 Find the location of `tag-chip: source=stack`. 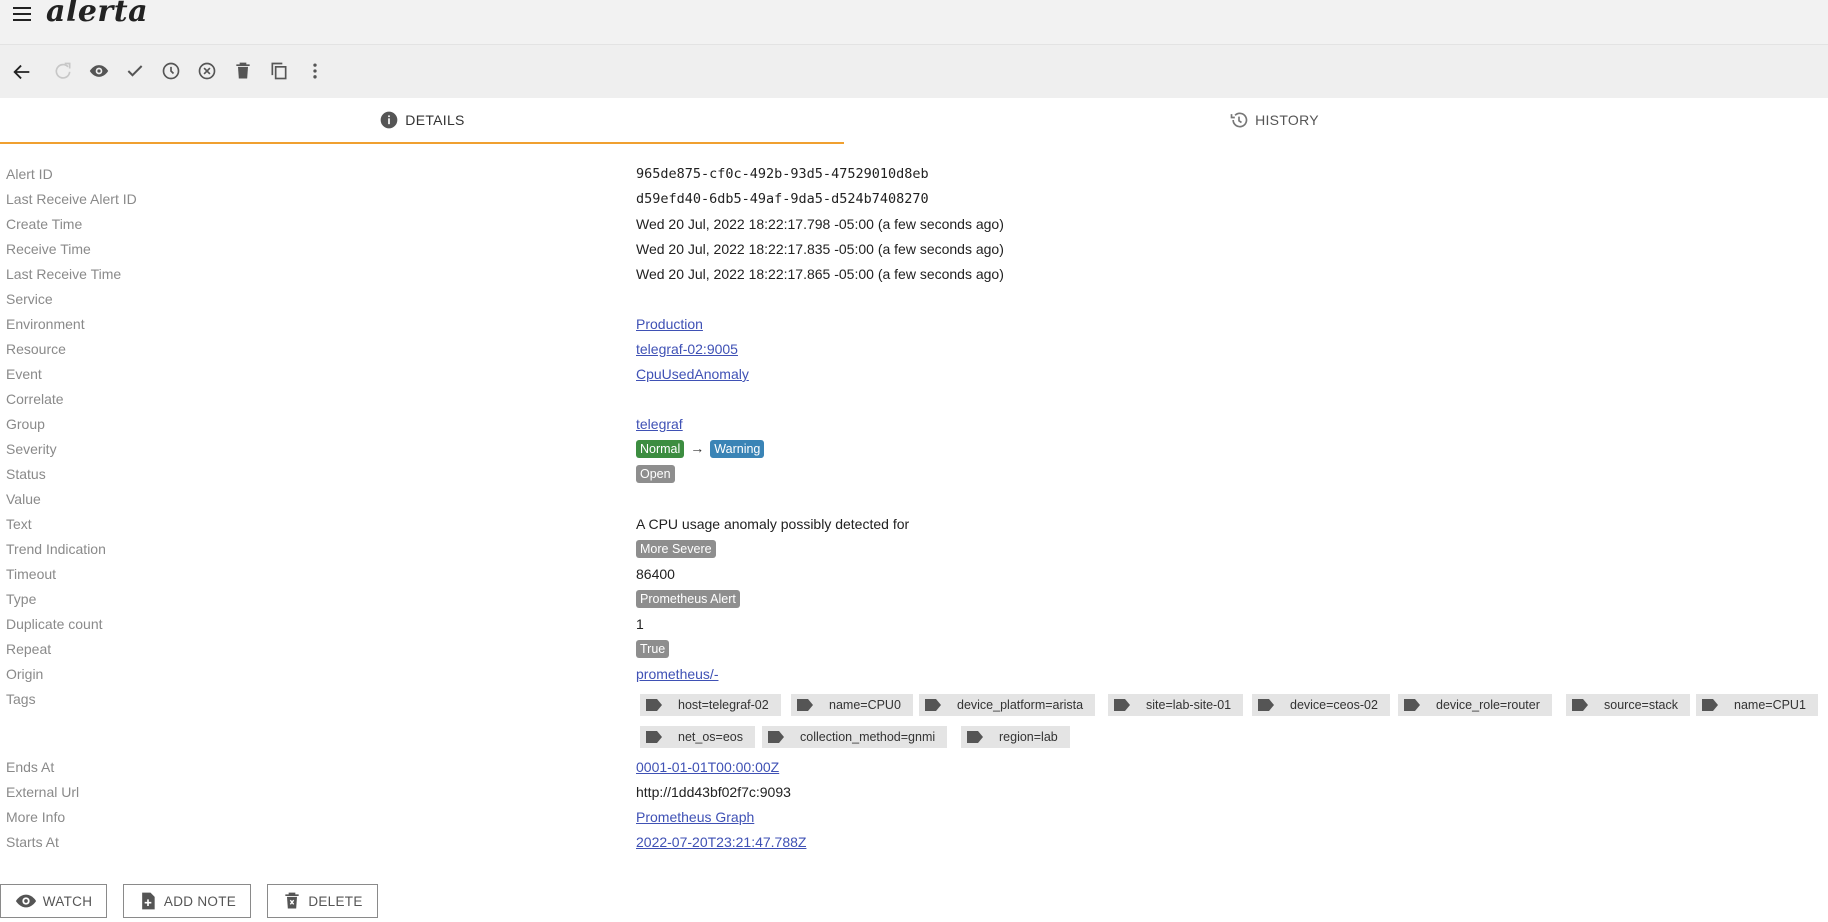

tag-chip: source=stack is located at coordinates (1628, 705).